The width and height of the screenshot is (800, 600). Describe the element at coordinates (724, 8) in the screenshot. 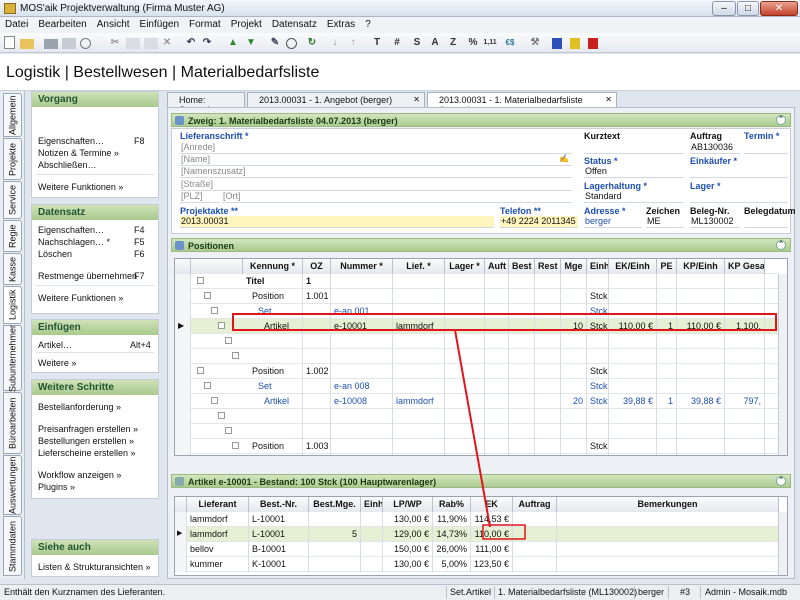

I see `minimize-button: –` at that location.